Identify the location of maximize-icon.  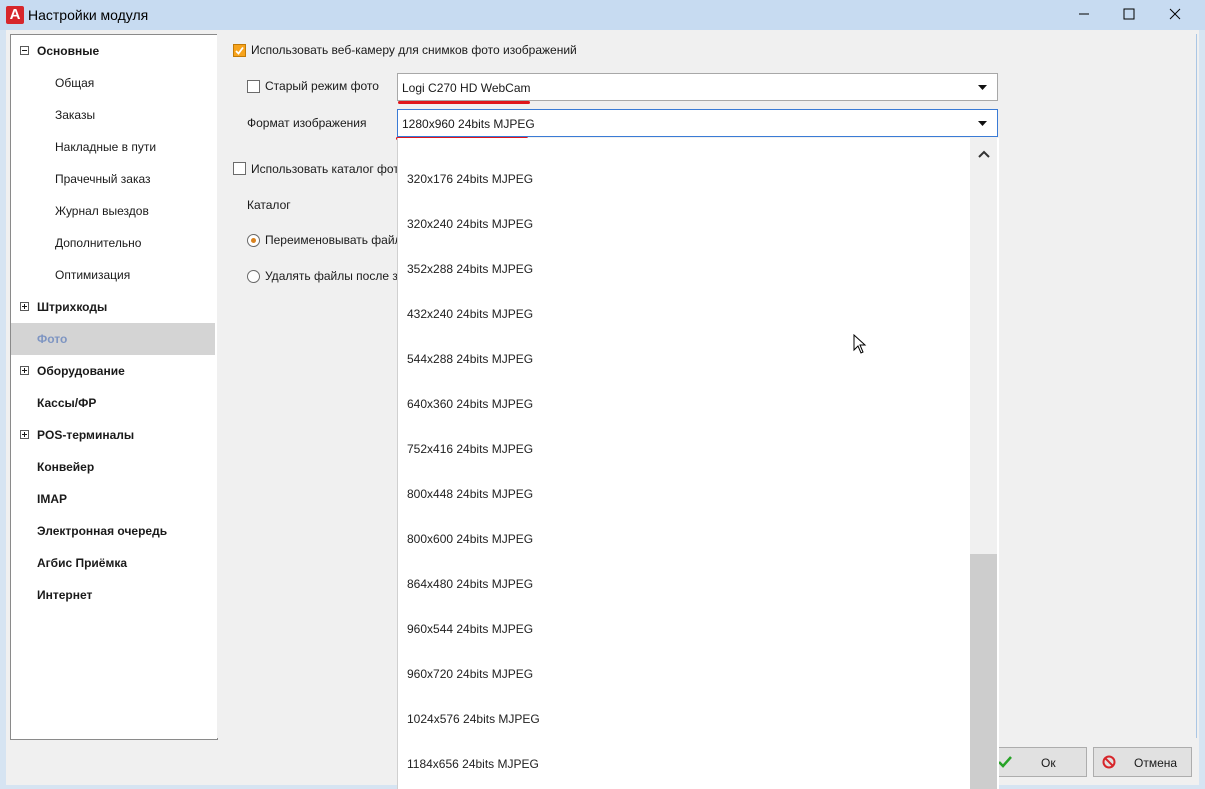
(1129, 14).